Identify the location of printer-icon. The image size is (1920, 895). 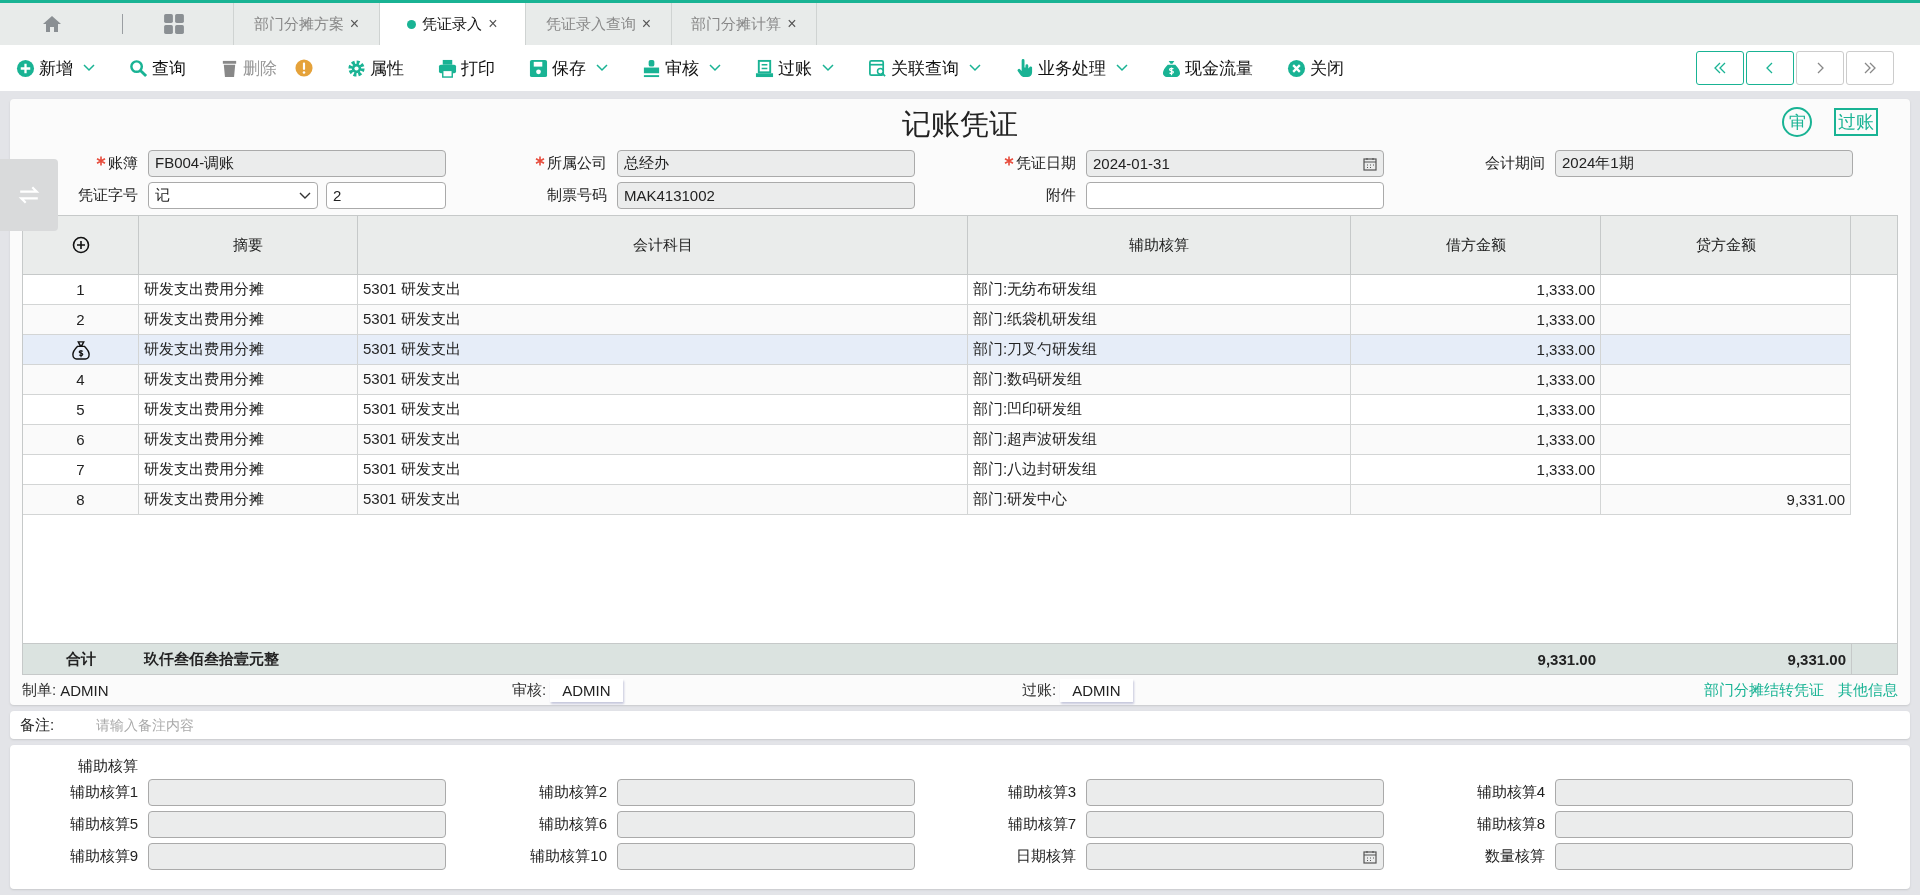
(447, 68).